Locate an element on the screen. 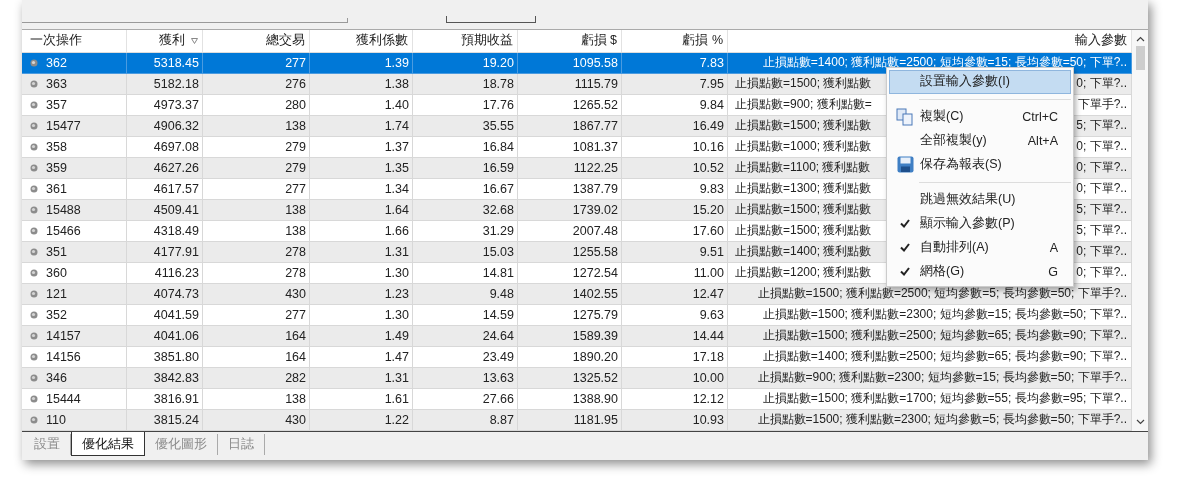 The width and height of the screenshot is (1191, 504). table-cell: 5; 下單?.. is located at coordinates (1101, 231).